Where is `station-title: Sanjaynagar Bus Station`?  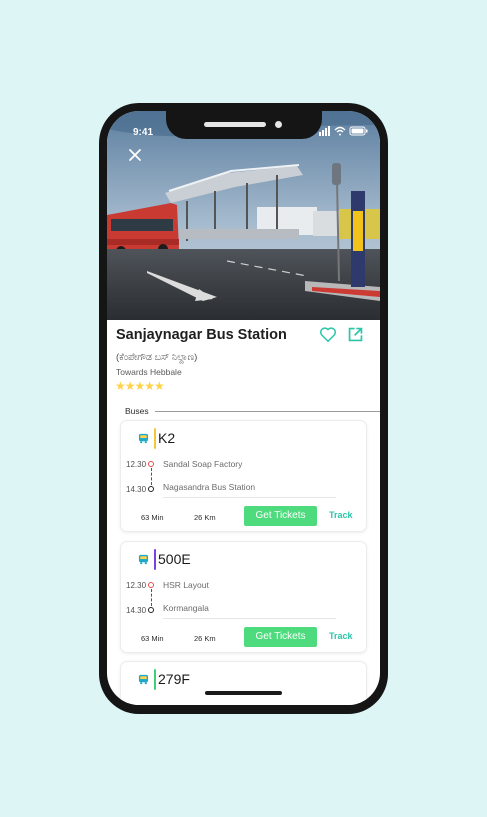 station-title: Sanjaynagar Bus Station is located at coordinates (201, 335).